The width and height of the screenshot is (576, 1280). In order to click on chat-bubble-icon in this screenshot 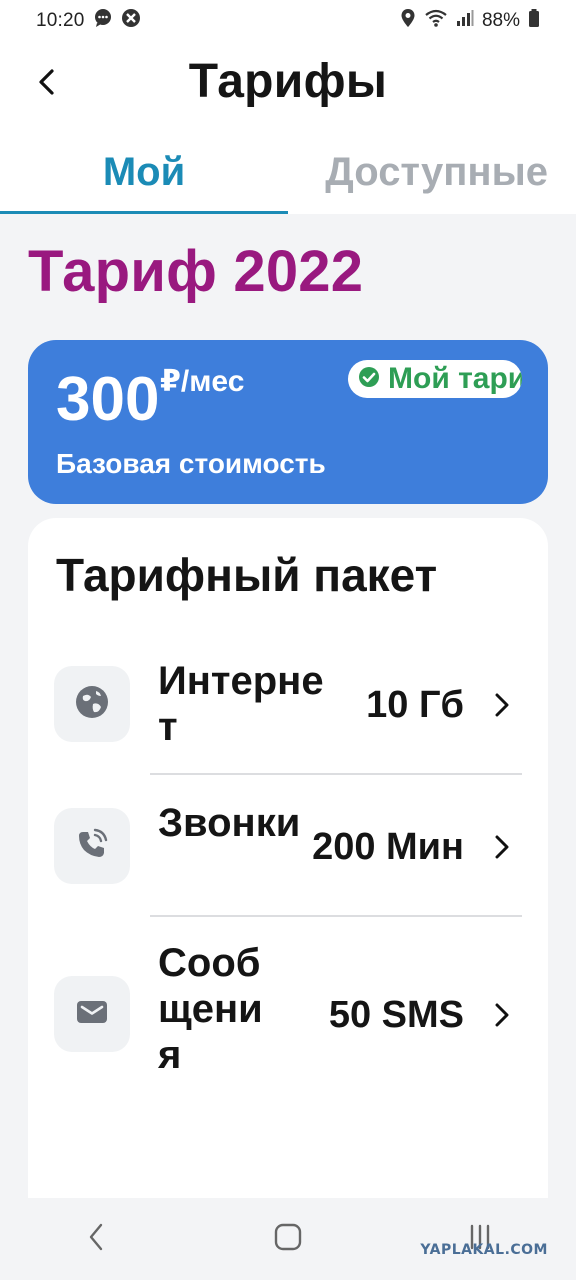, I will do `click(103, 21)`.